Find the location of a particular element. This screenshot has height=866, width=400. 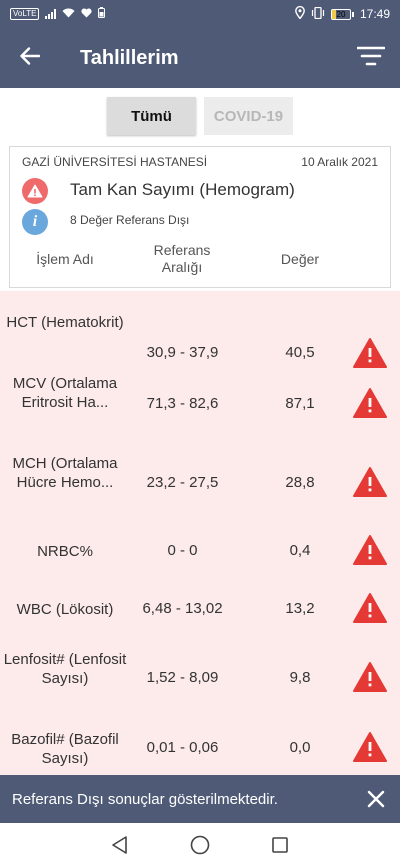

column-header-reference: Referans Aralığı is located at coordinates (182, 258).